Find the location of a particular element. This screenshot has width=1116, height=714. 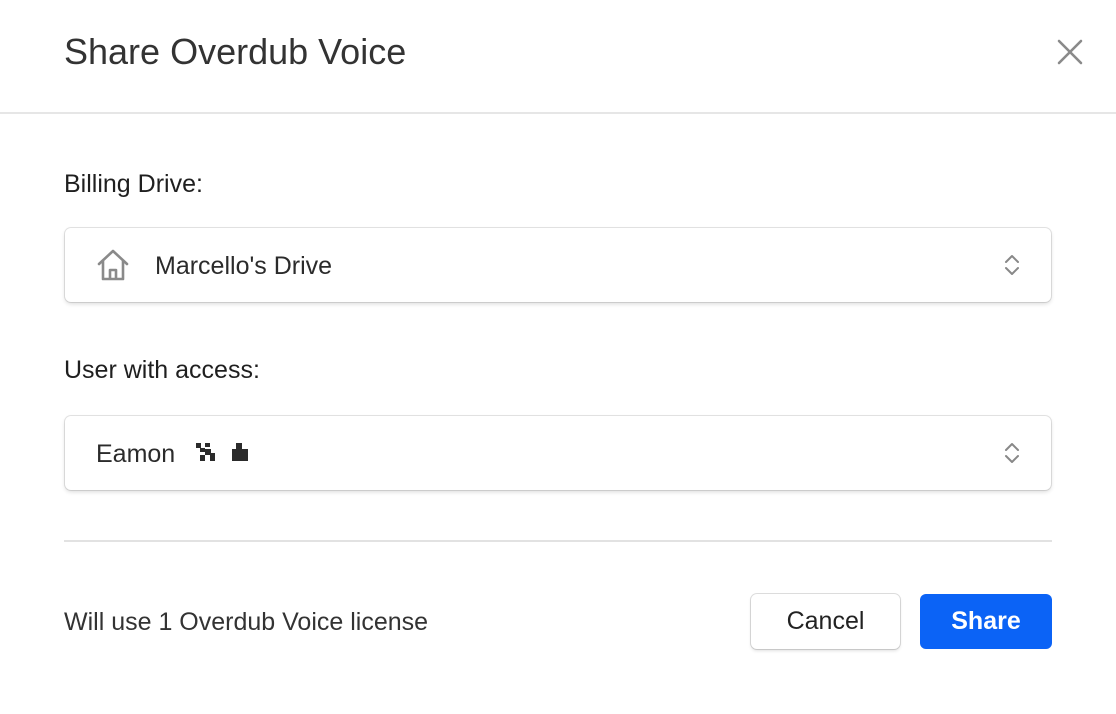

share-button: Share is located at coordinates (986, 621).